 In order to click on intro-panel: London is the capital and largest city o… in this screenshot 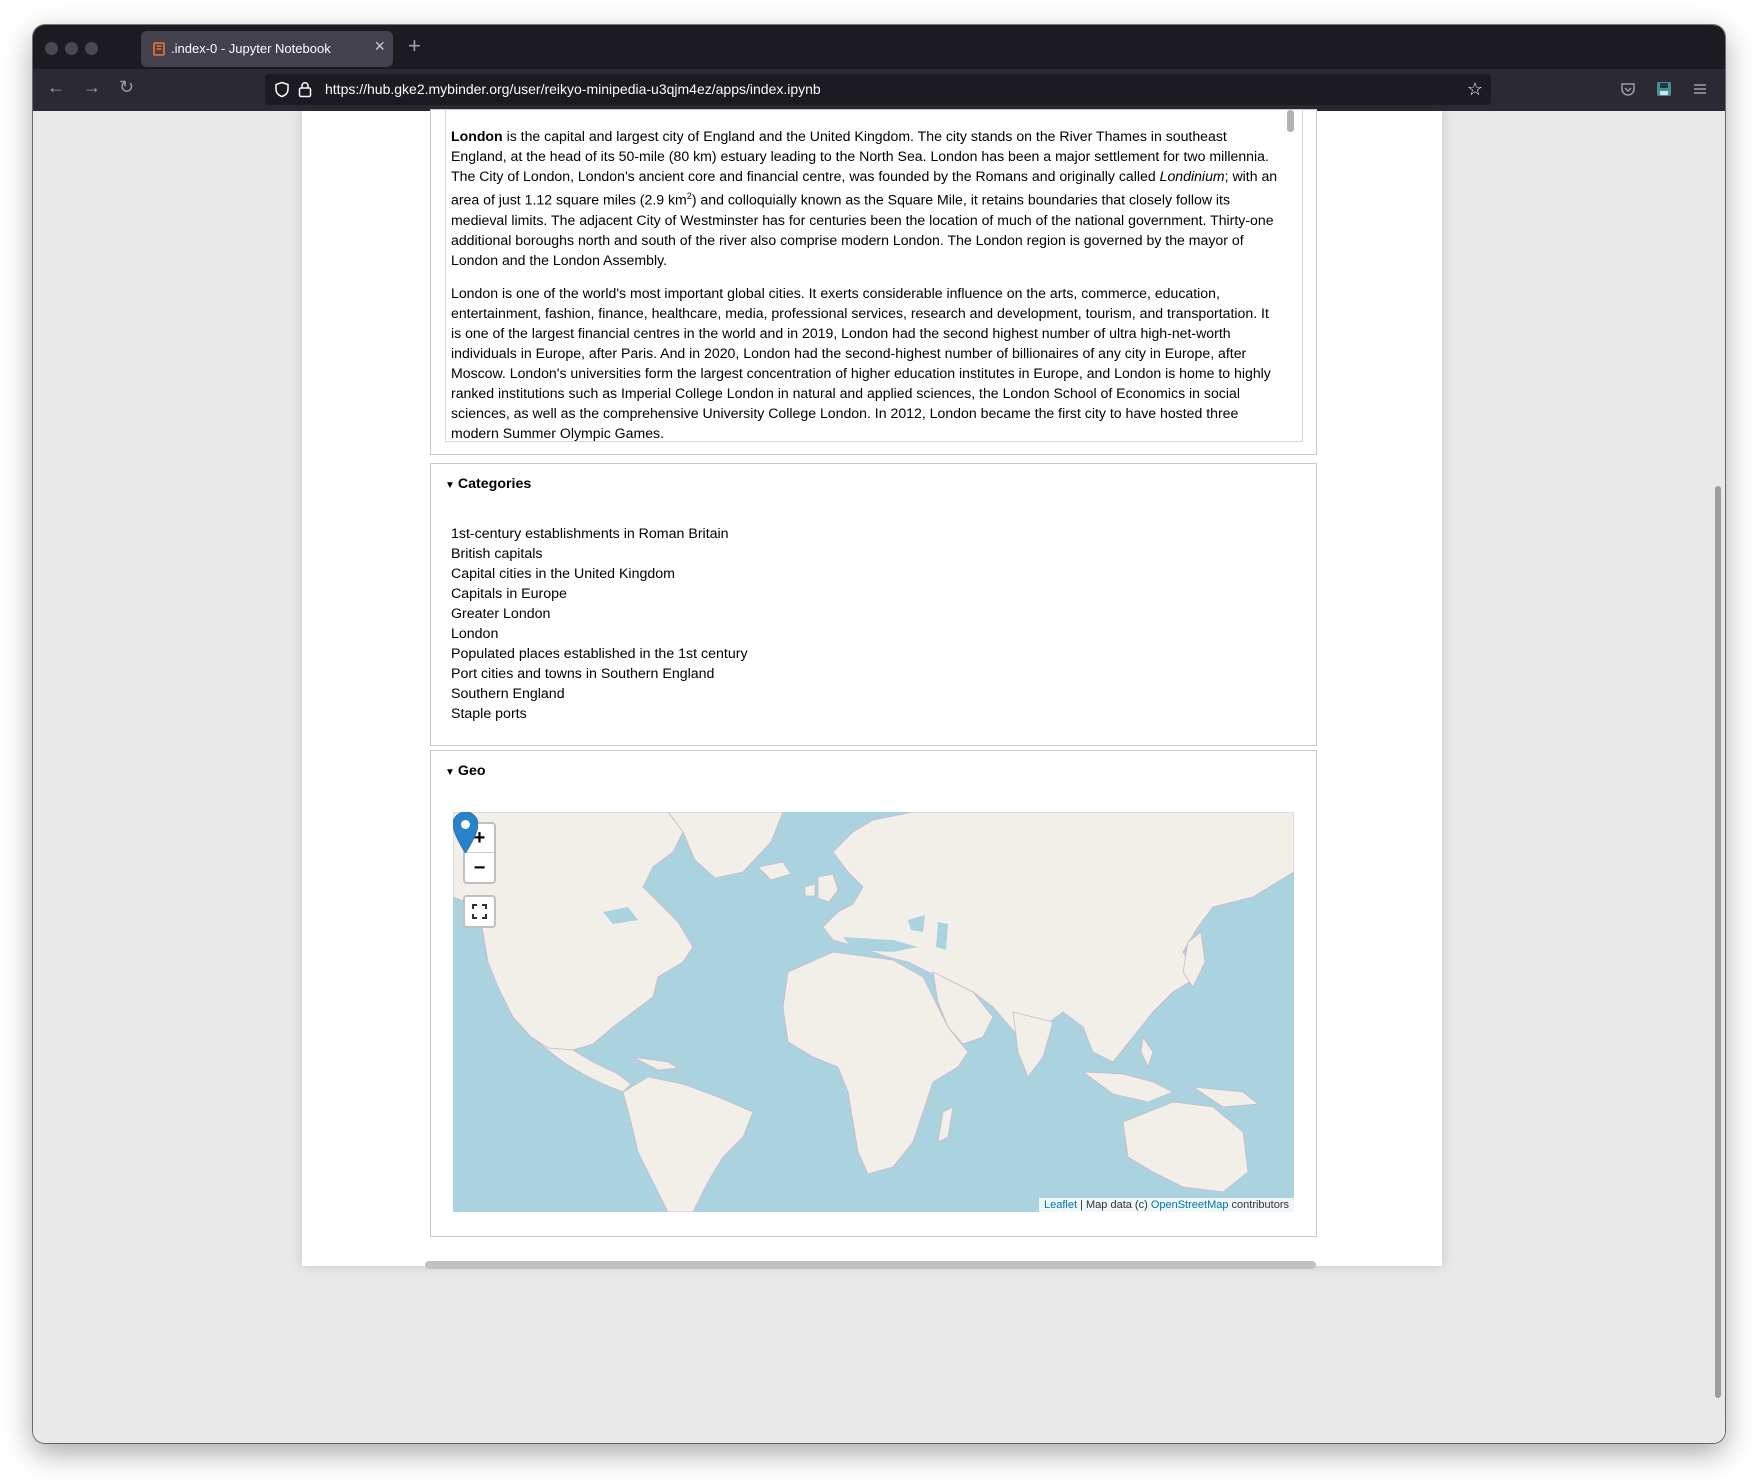, I will do `click(873, 282)`.